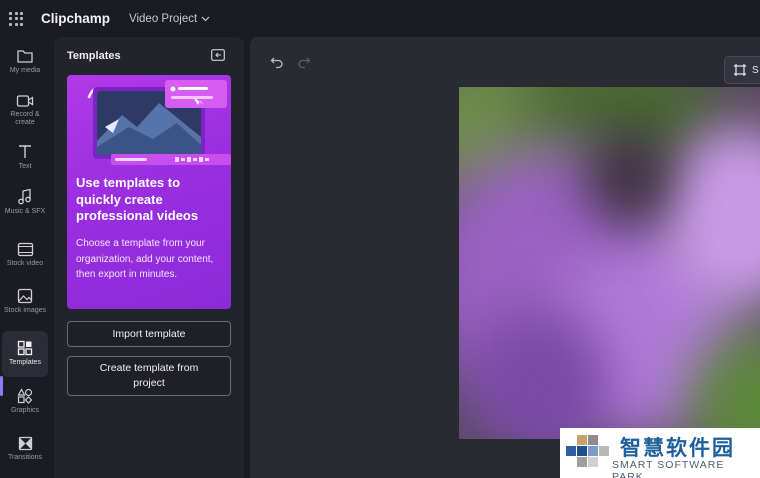  I want to click on redo-icon, so click(304, 62).